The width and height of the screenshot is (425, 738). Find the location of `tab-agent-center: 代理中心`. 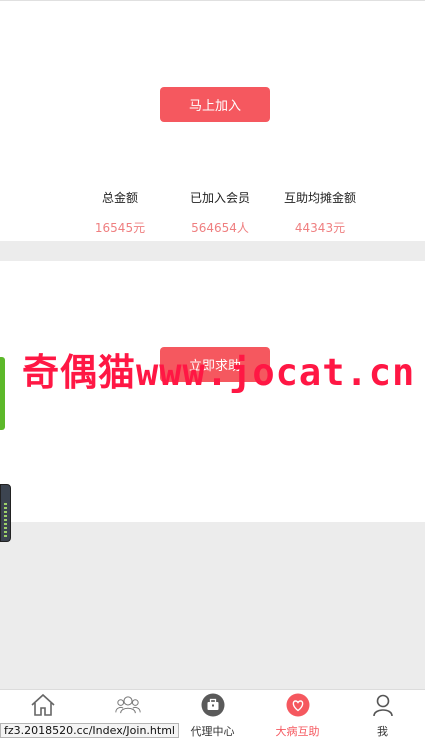

tab-agent-center: 代理中心 is located at coordinates (212, 714).